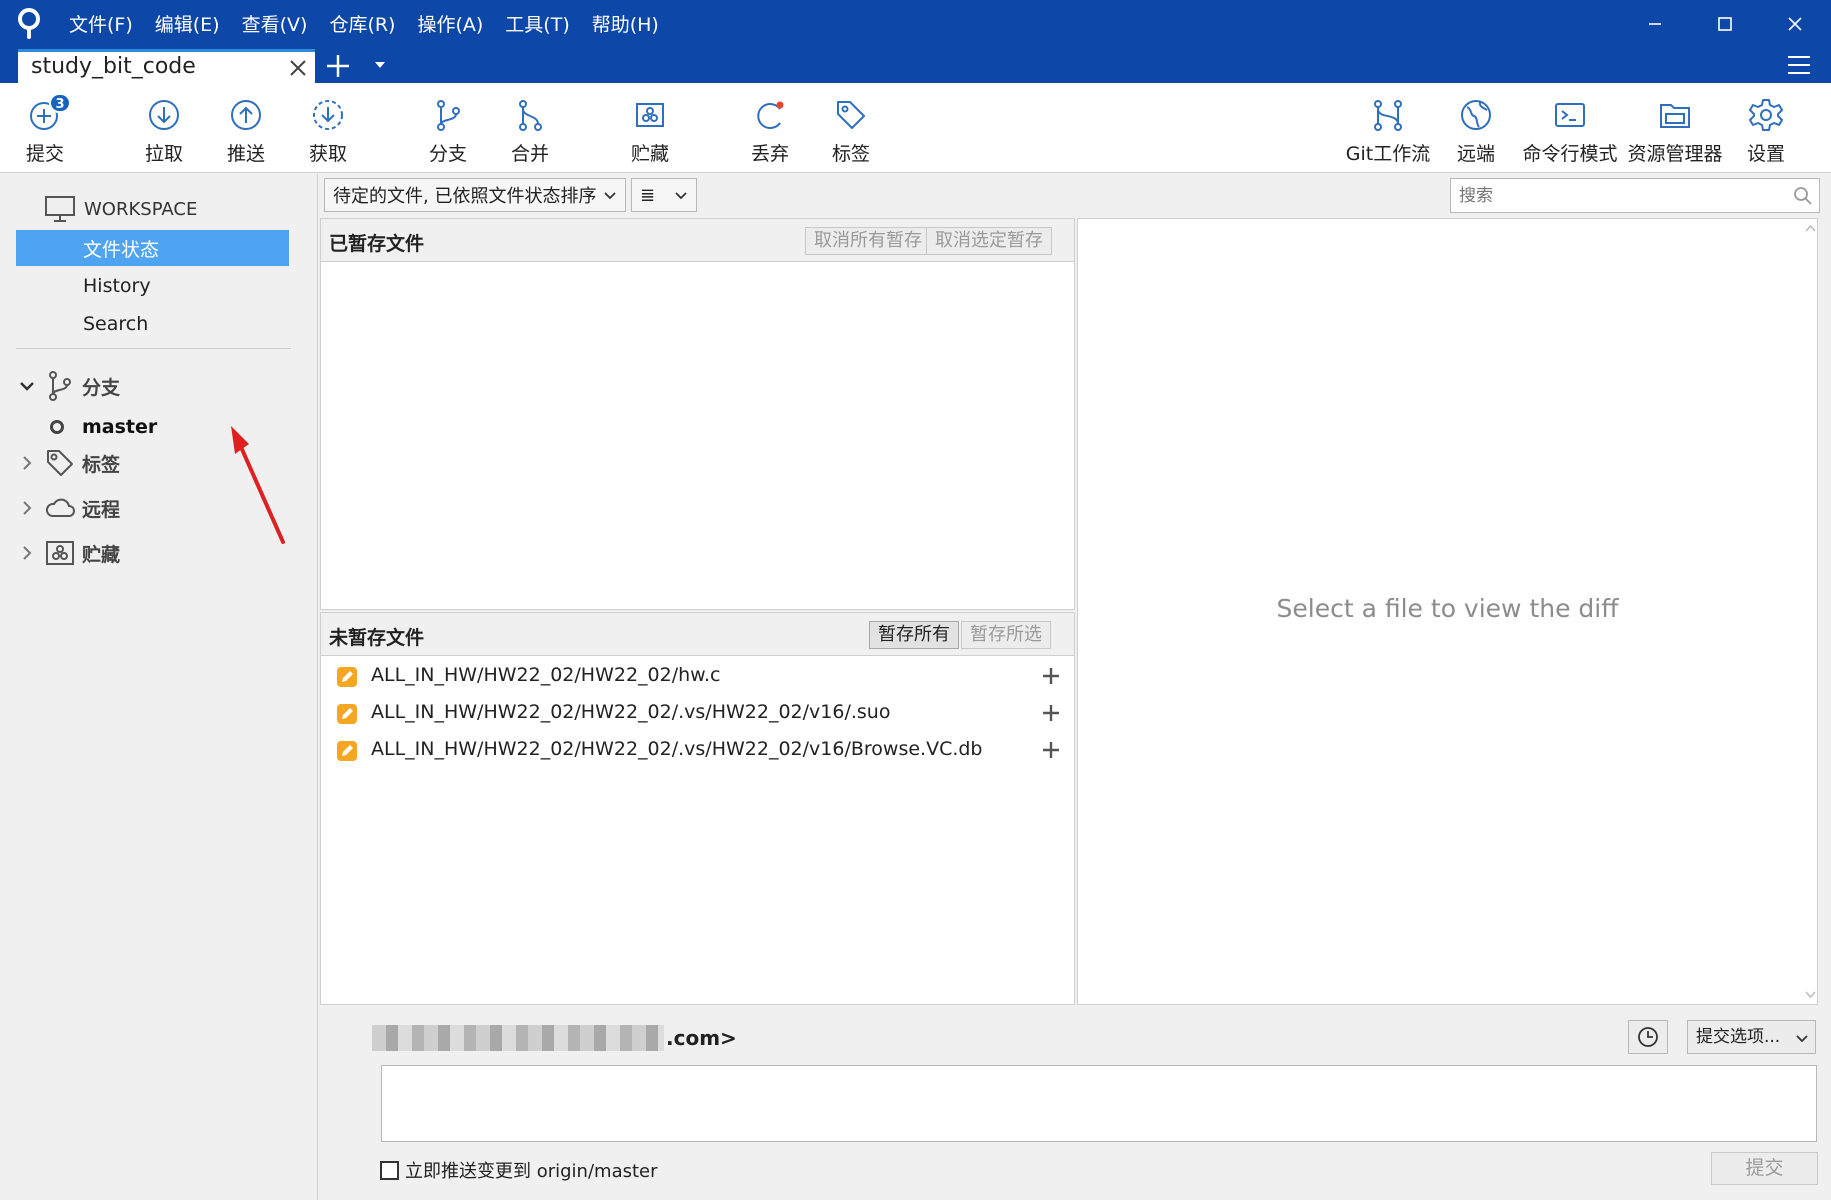 The width and height of the screenshot is (1831, 1200). What do you see at coordinates (120, 427) in the screenshot?
I see `branch-label: master` at bounding box center [120, 427].